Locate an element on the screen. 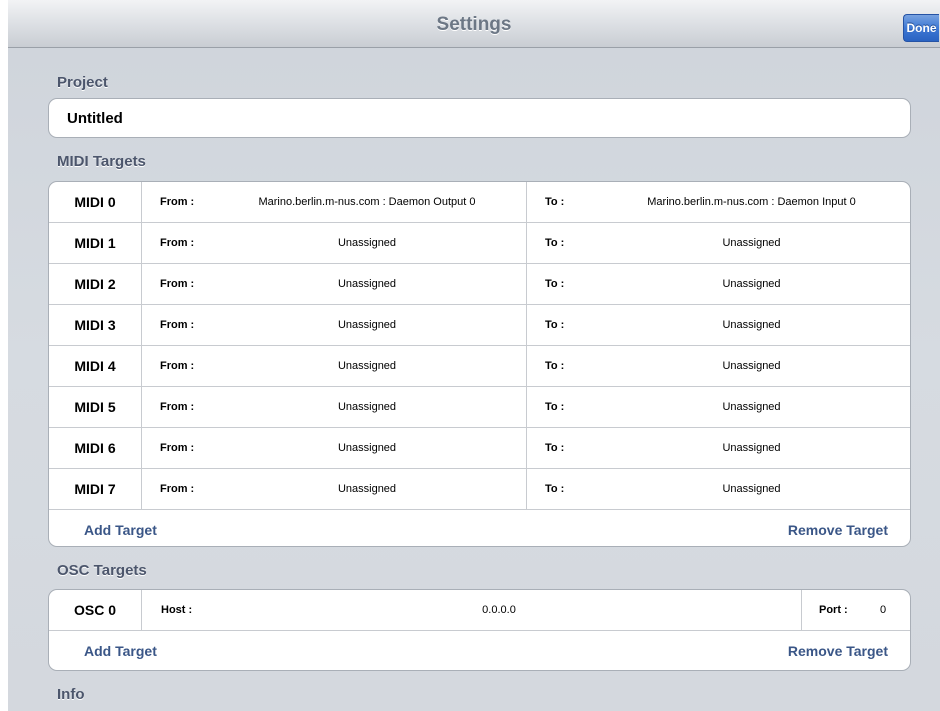 Image resolution: width=940 pixels, height=711 pixels. navigation-bar: Settings is located at coordinates (474, 24).